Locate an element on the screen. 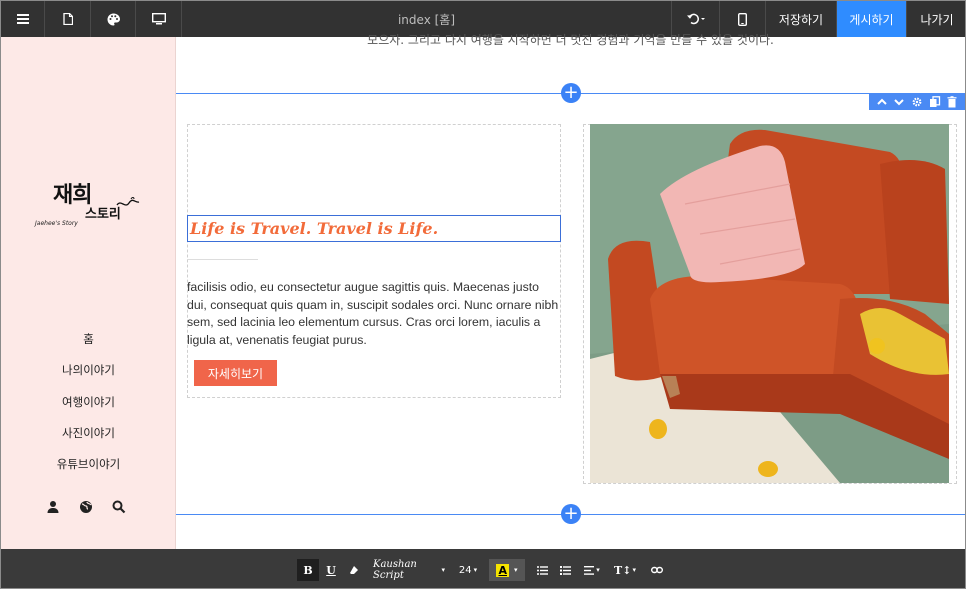 Image resolution: width=966 pixels, height=589 pixels. globe-icon is located at coordinates (86, 507).